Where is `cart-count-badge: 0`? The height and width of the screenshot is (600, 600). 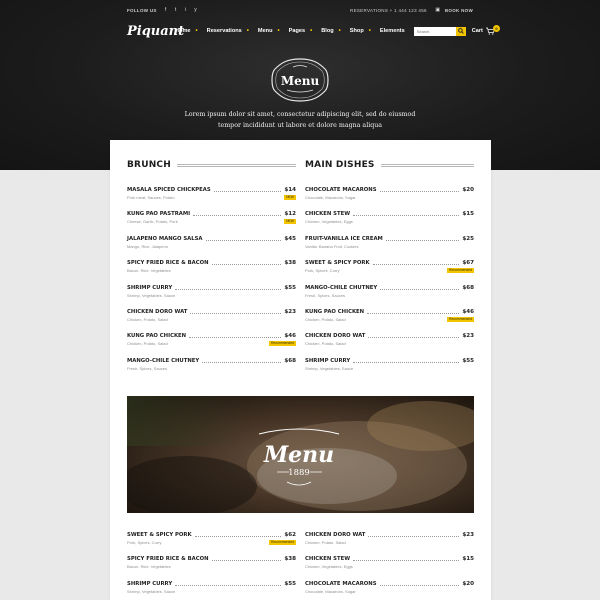 cart-count-badge: 0 is located at coordinates (496, 28).